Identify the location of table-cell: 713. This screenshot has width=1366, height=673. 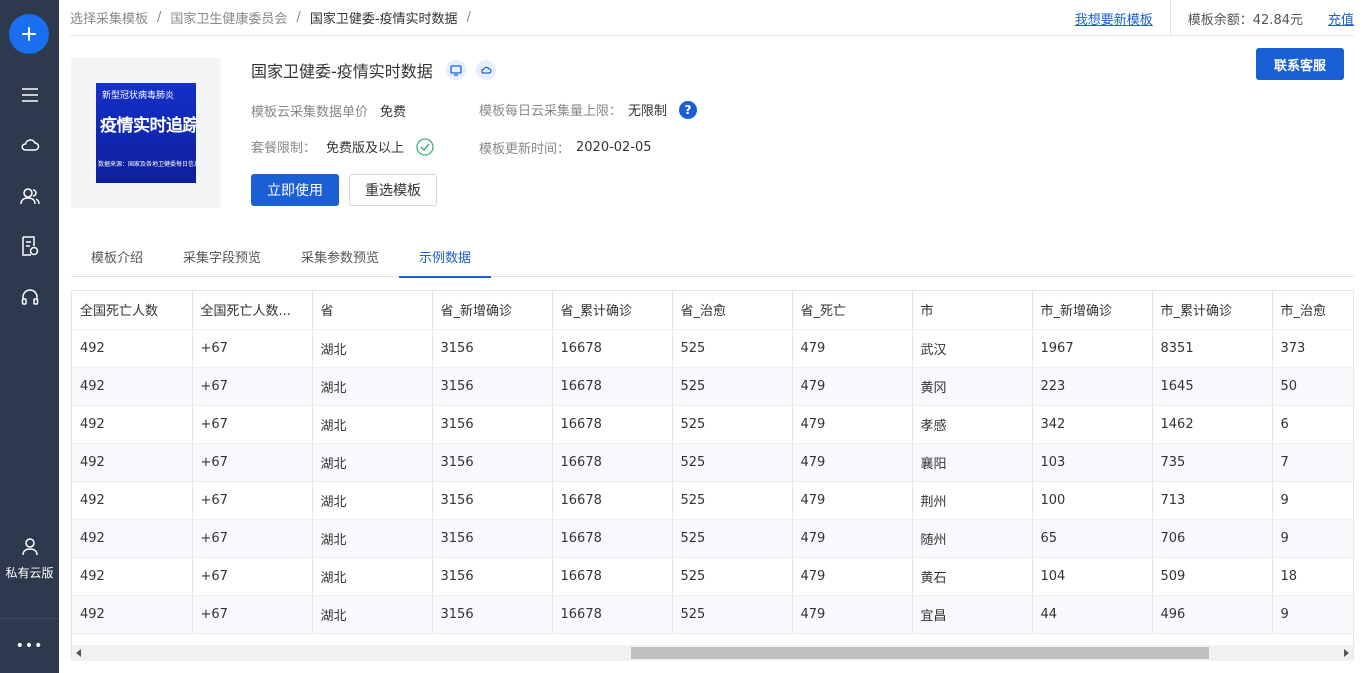
(1212, 500).